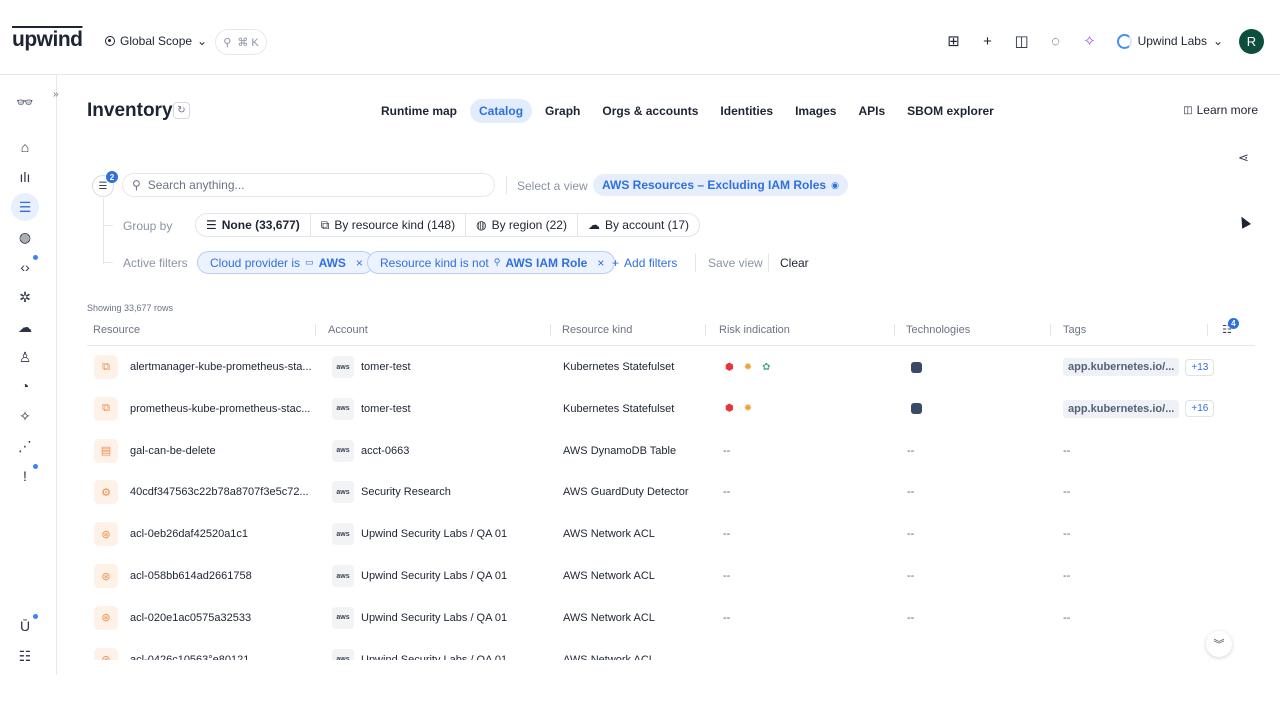  Describe the element at coordinates (735, 263) in the screenshot. I see `save-view-button: Save view` at that location.